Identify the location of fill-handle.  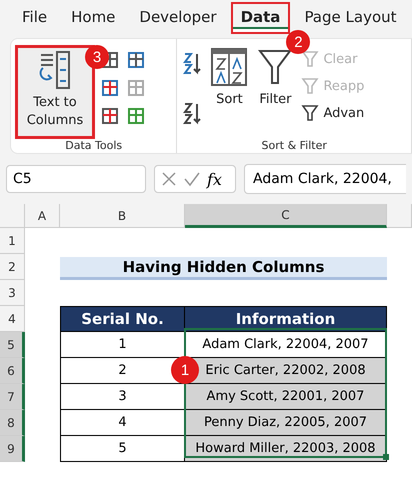
(386, 457).